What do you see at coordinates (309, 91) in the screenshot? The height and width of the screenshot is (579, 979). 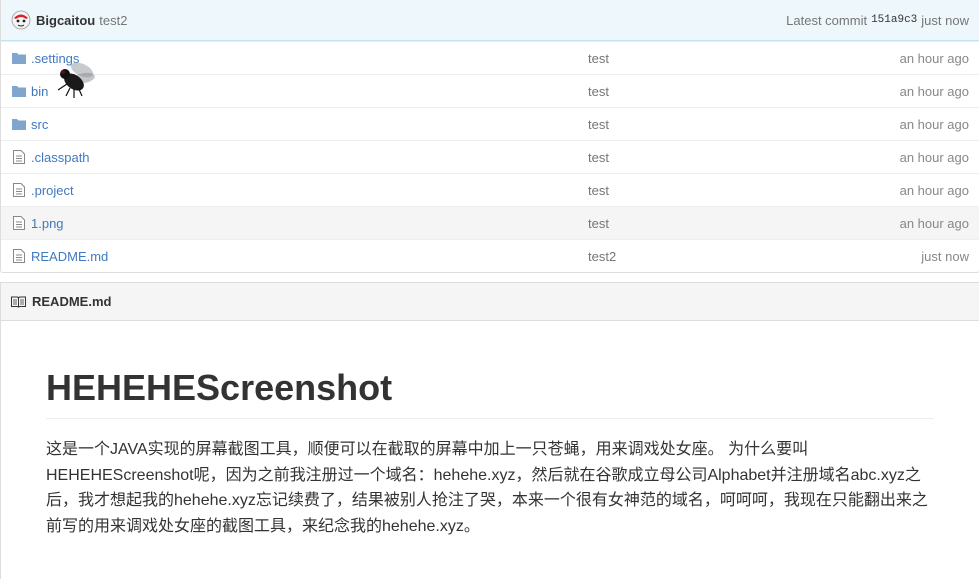 I see `file-name-link: bin` at bounding box center [309, 91].